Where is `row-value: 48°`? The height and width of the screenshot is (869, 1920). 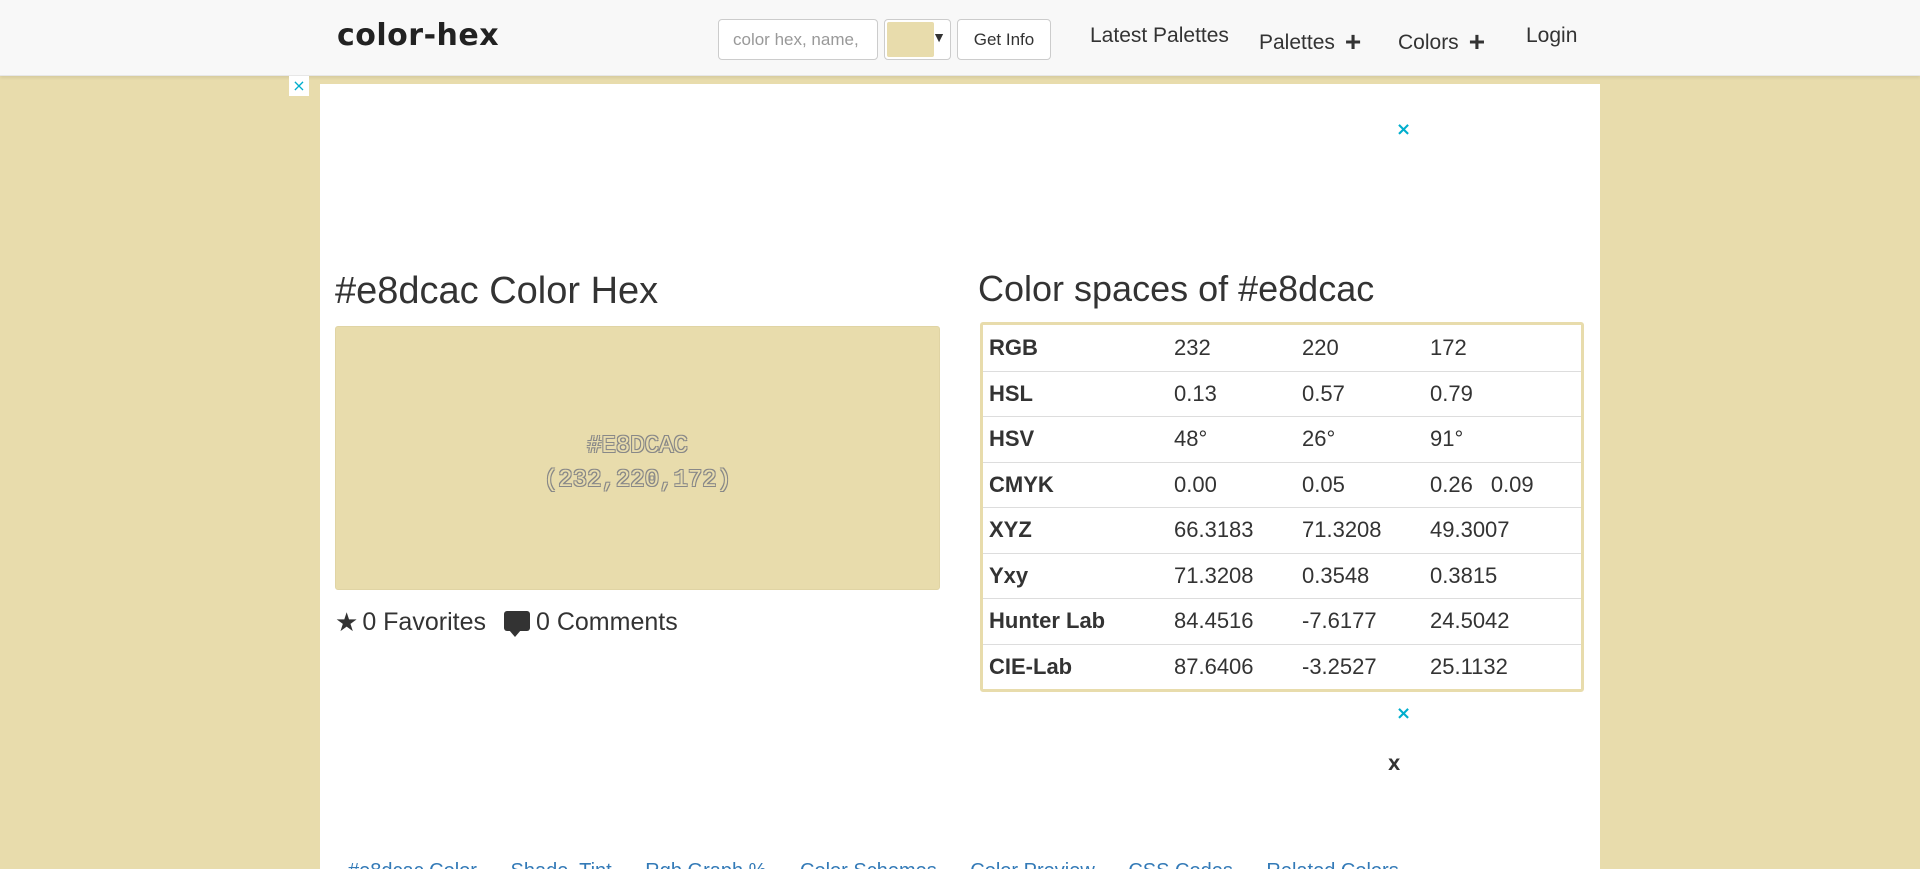 row-value: 48° is located at coordinates (1232, 439).